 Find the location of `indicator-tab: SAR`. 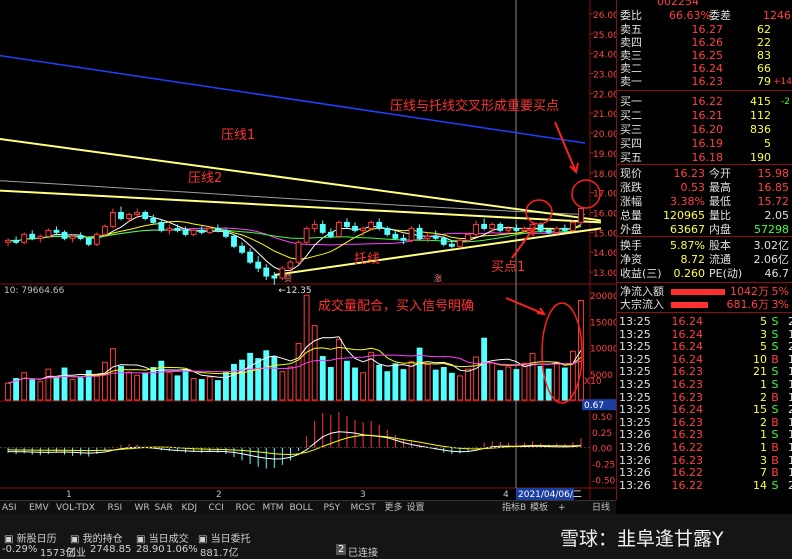

indicator-tab: SAR is located at coordinates (164, 508).